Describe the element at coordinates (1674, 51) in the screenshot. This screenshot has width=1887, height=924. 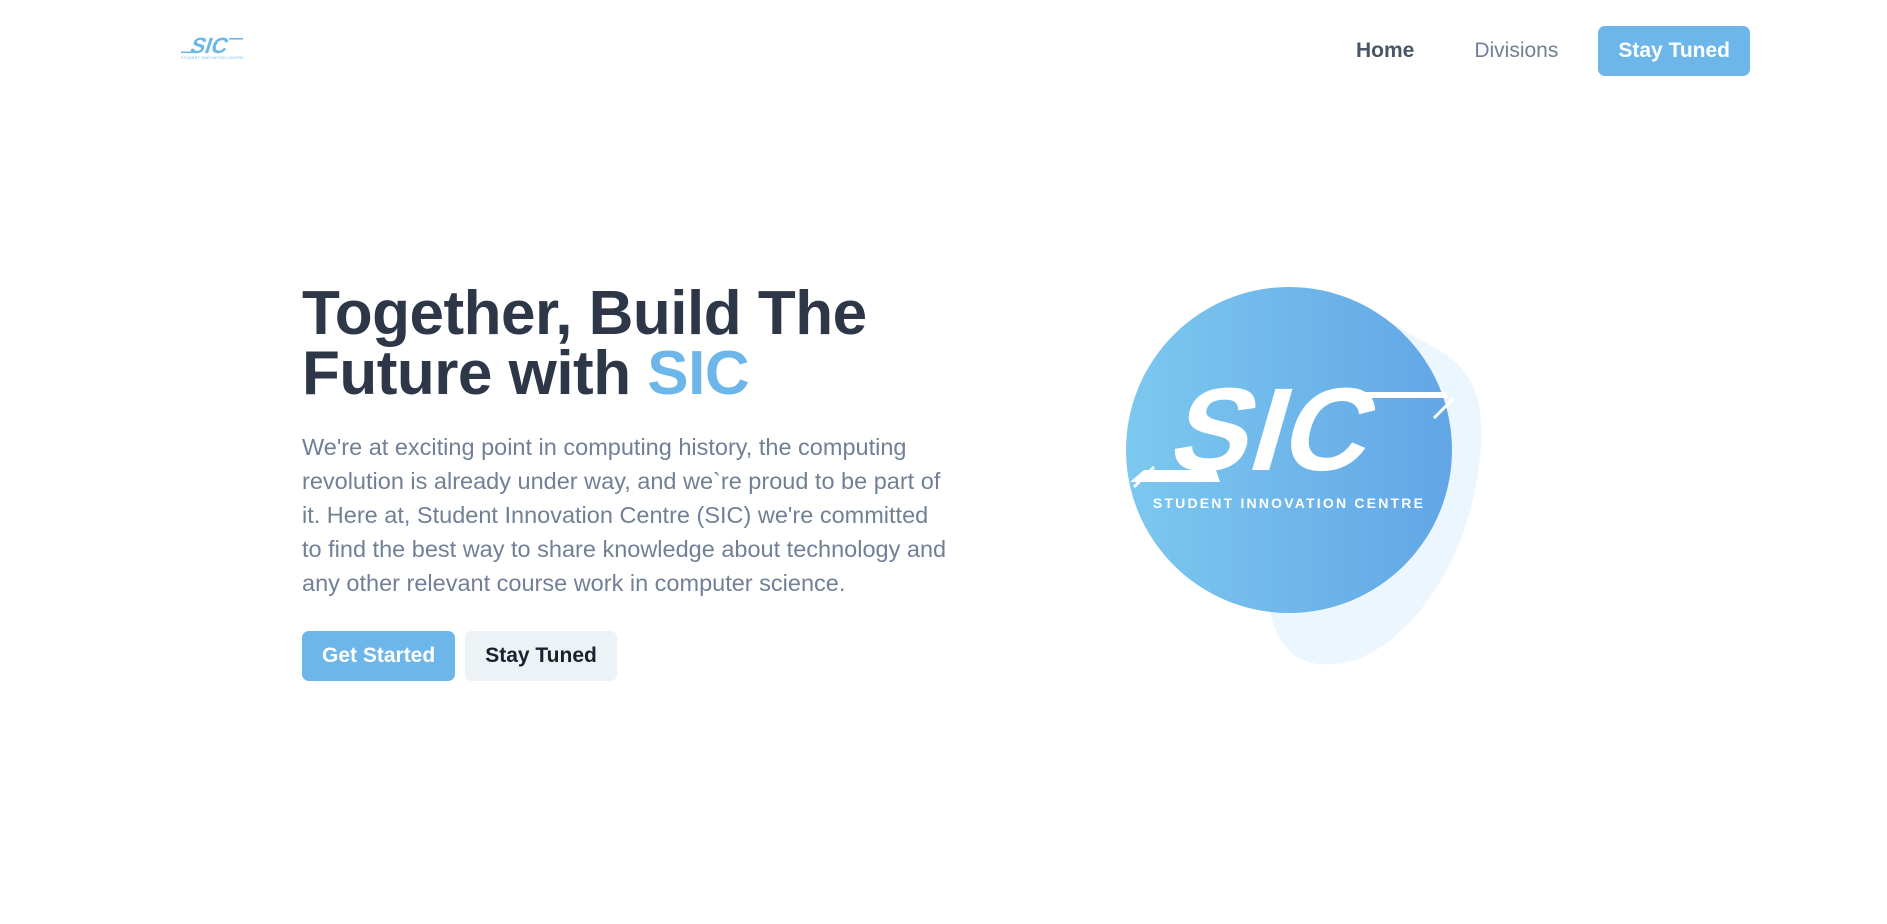
I see `nav-stay-tuned-button: Stay Tuned` at that location.